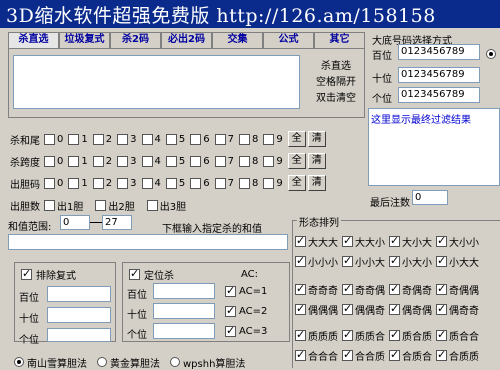 Image resolution: width=500 pixels, height=370 pixels. I want to click on dan-option: 出1胆, so click(63, 205).